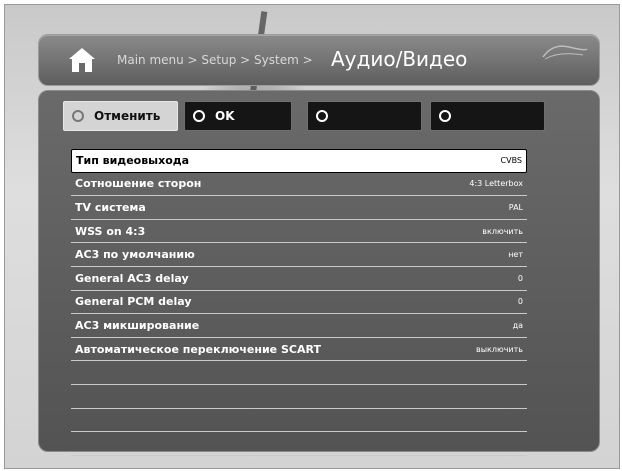  What do you see at coordinates (299, 255) in the screenshot?
I see `setting-row-ac3-default: AC3 по умолчанию нет` at bounding box center [299, 255].